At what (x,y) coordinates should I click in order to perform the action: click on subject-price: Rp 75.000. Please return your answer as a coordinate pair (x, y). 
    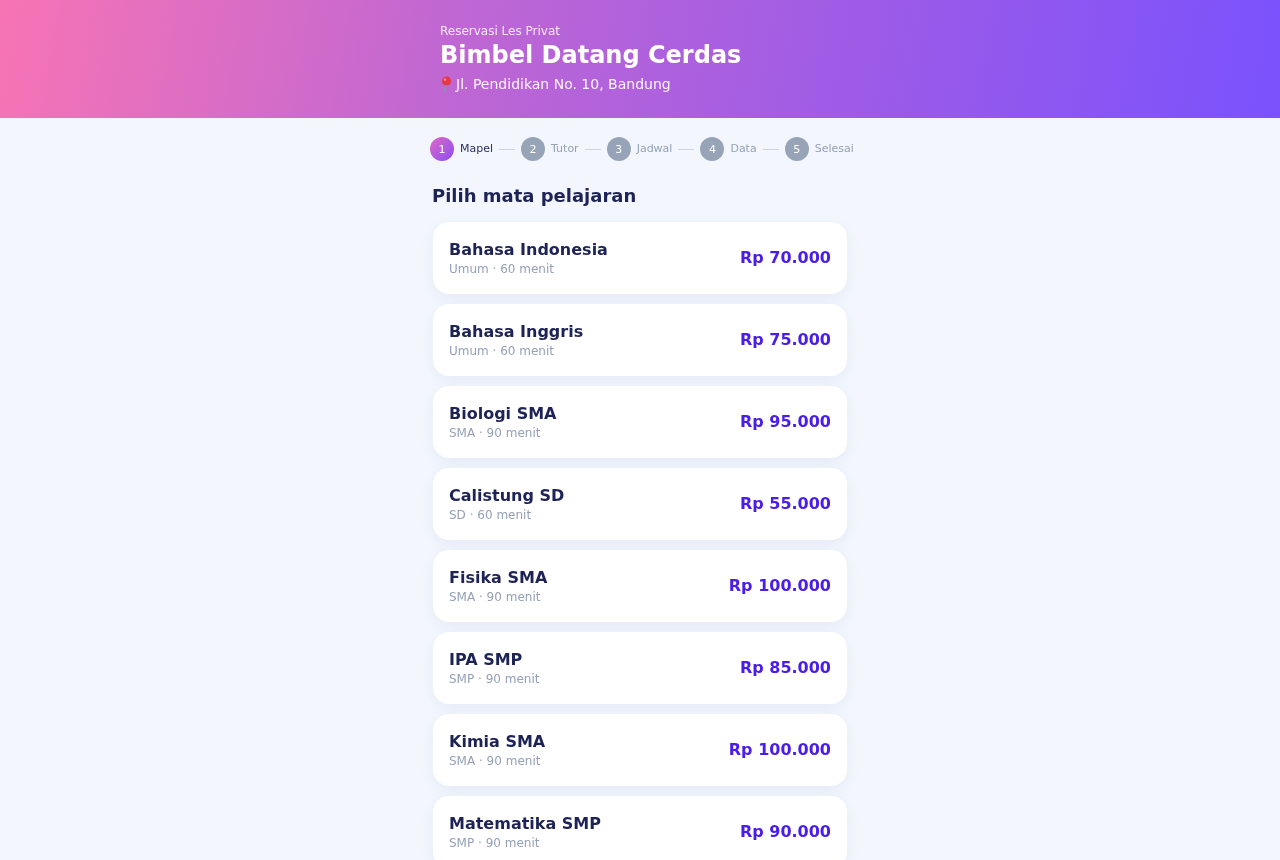
    Looking at the image, I should click on (785, 340).